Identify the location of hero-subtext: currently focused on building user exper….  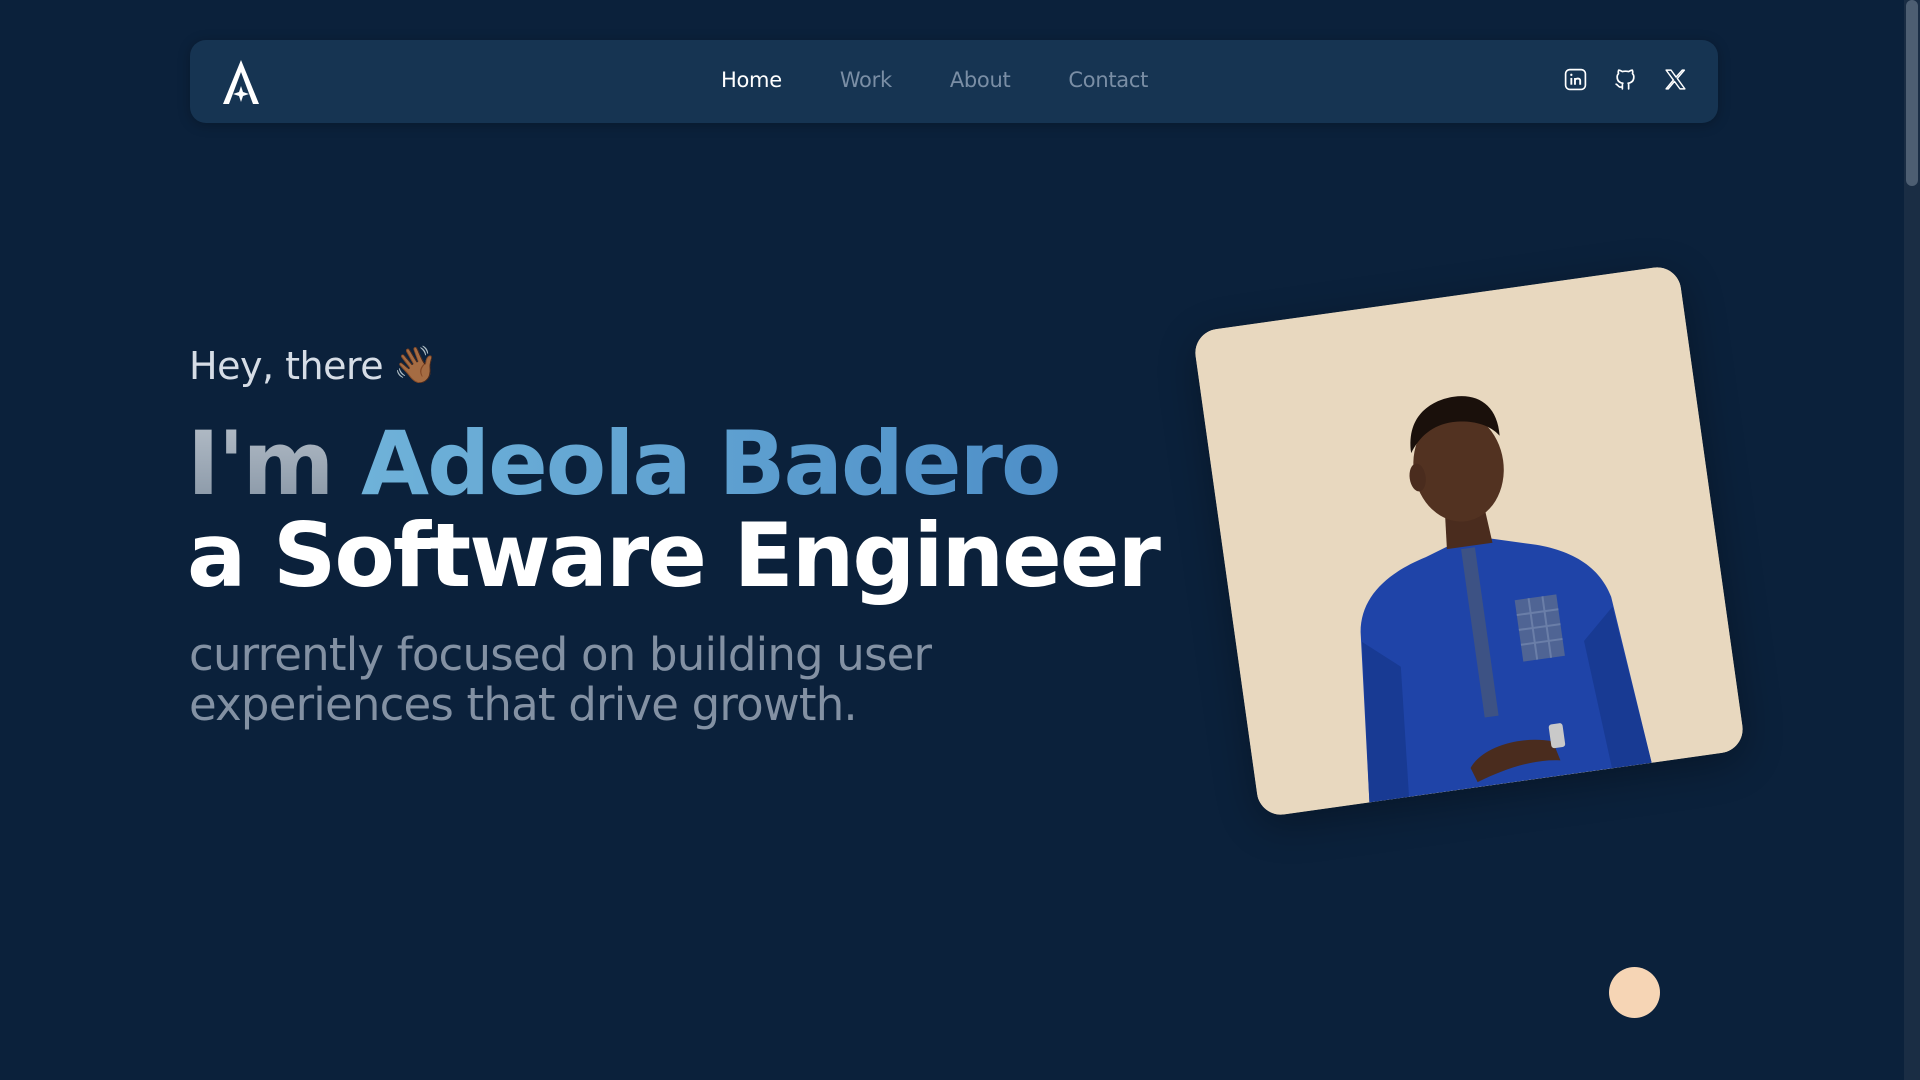
(560, 679).